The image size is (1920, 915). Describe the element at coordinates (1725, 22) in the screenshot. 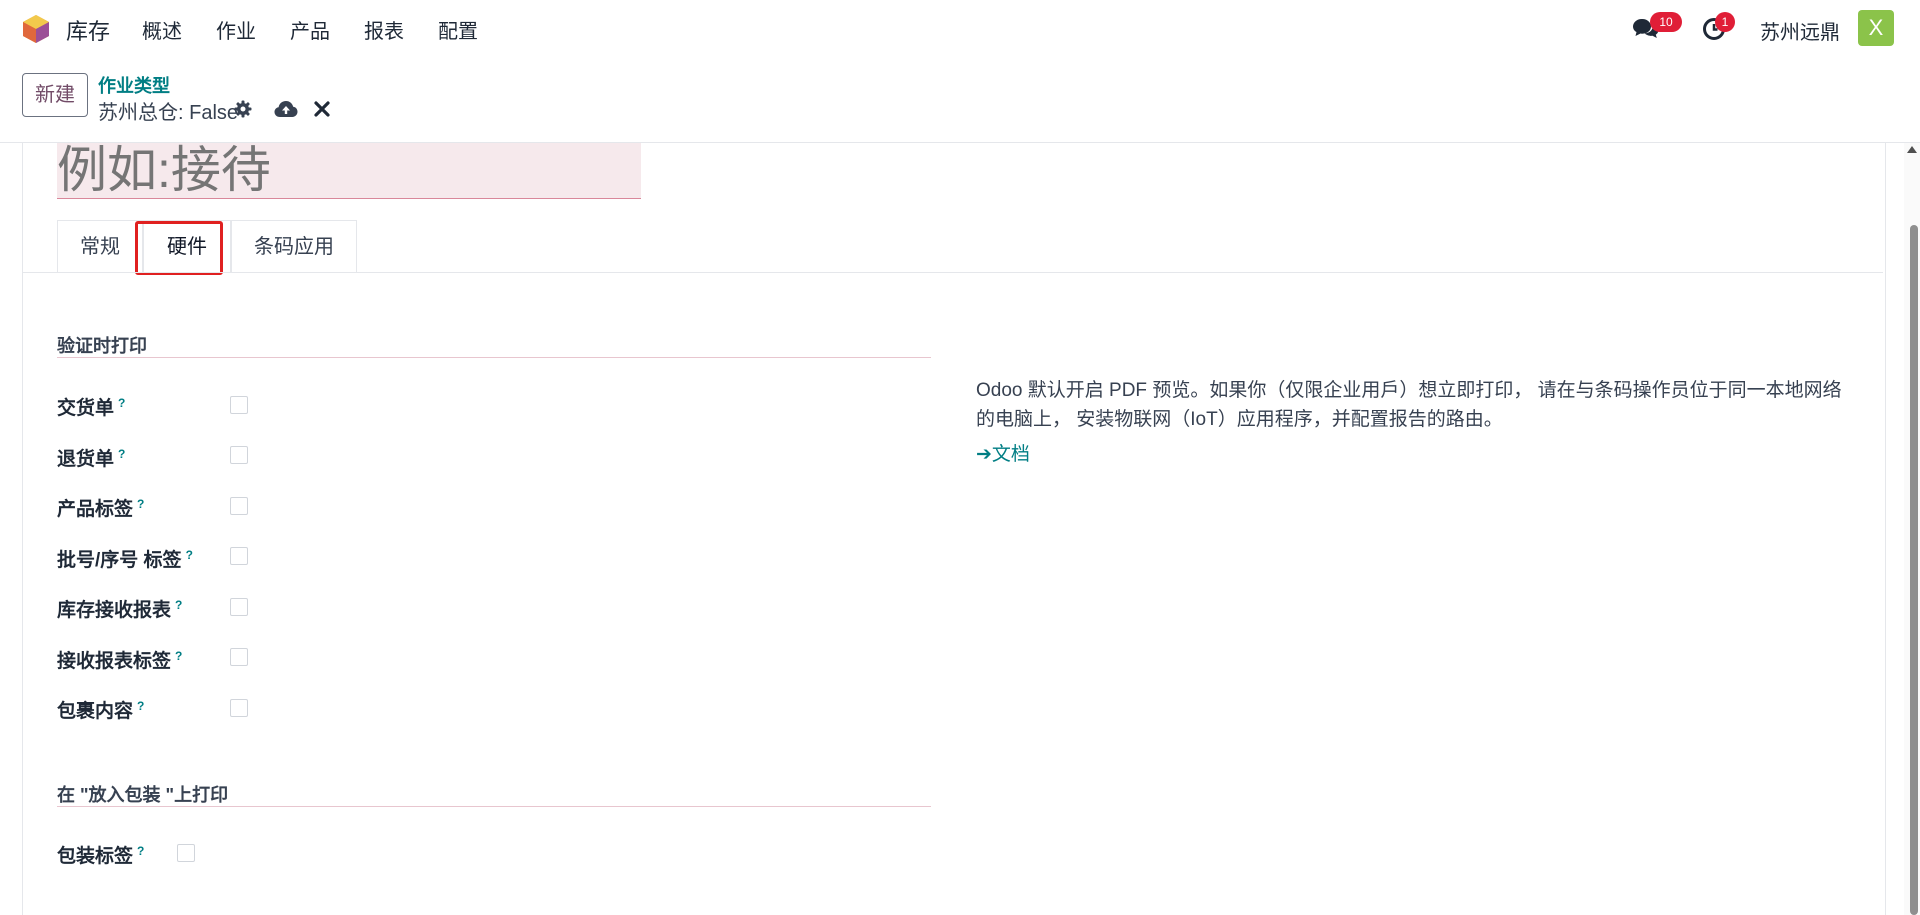

I see `activities-badge: 1` at that location.